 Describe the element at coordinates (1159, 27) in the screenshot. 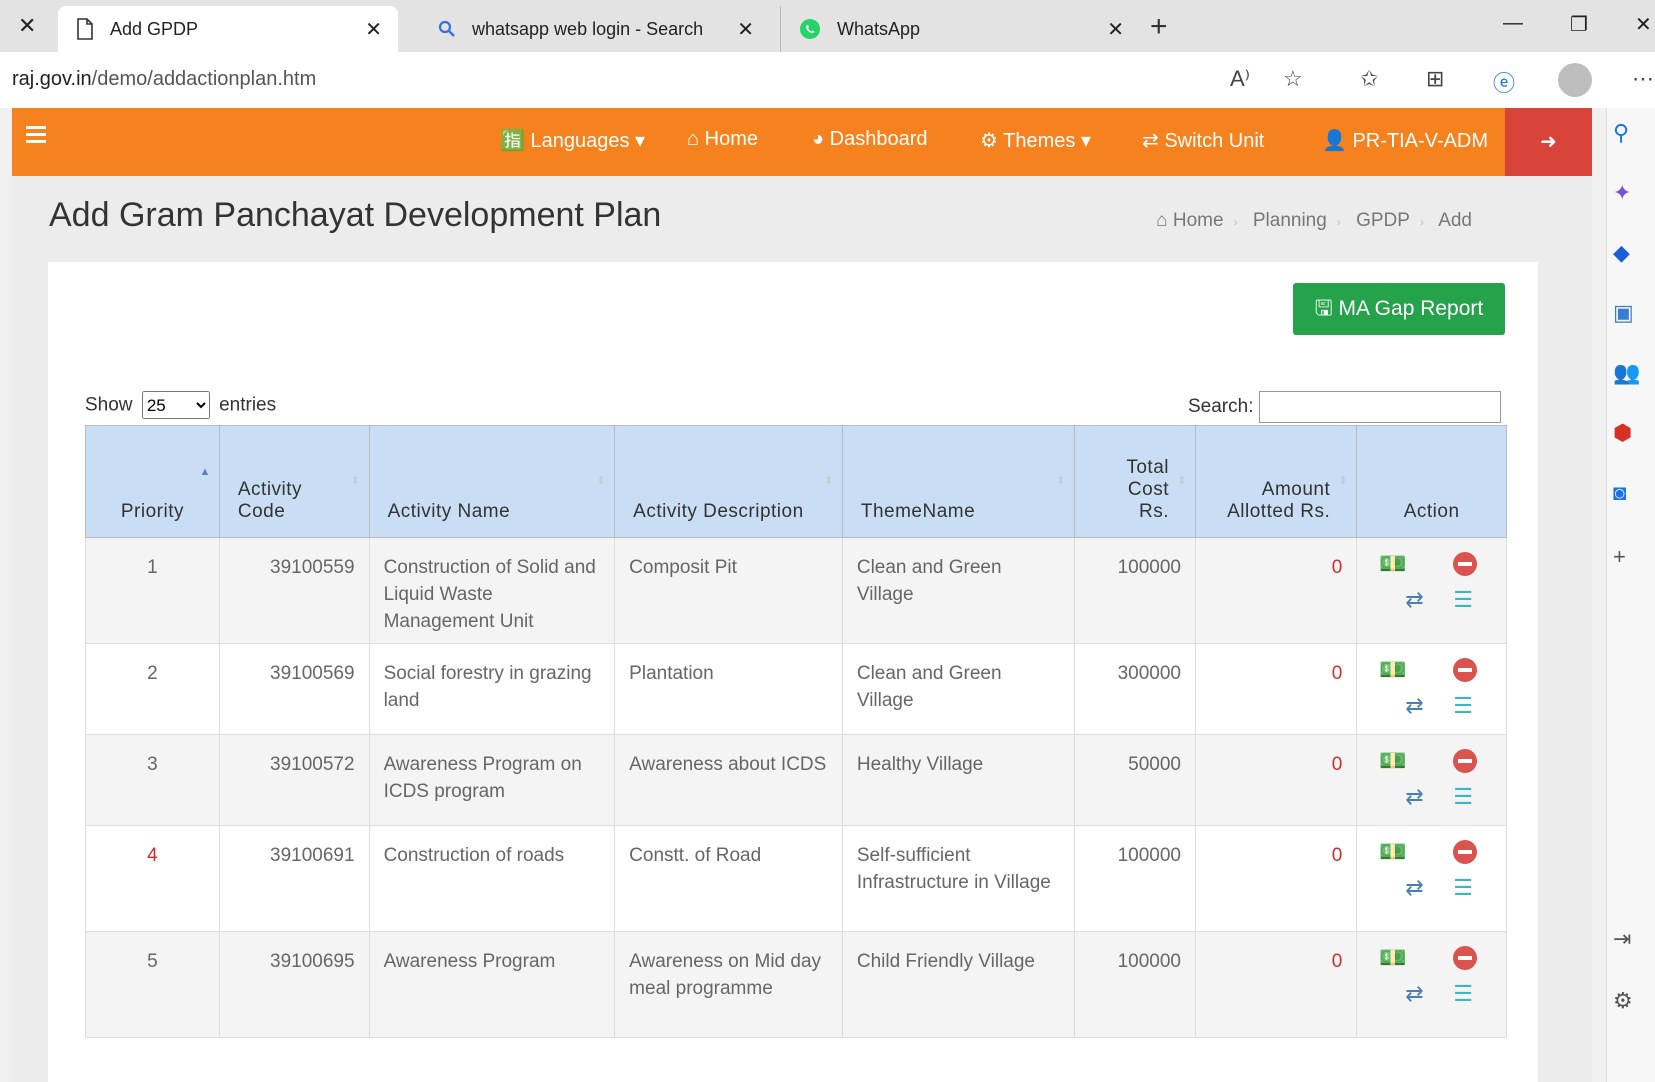

I see `new-tab-icon: +` at that location.